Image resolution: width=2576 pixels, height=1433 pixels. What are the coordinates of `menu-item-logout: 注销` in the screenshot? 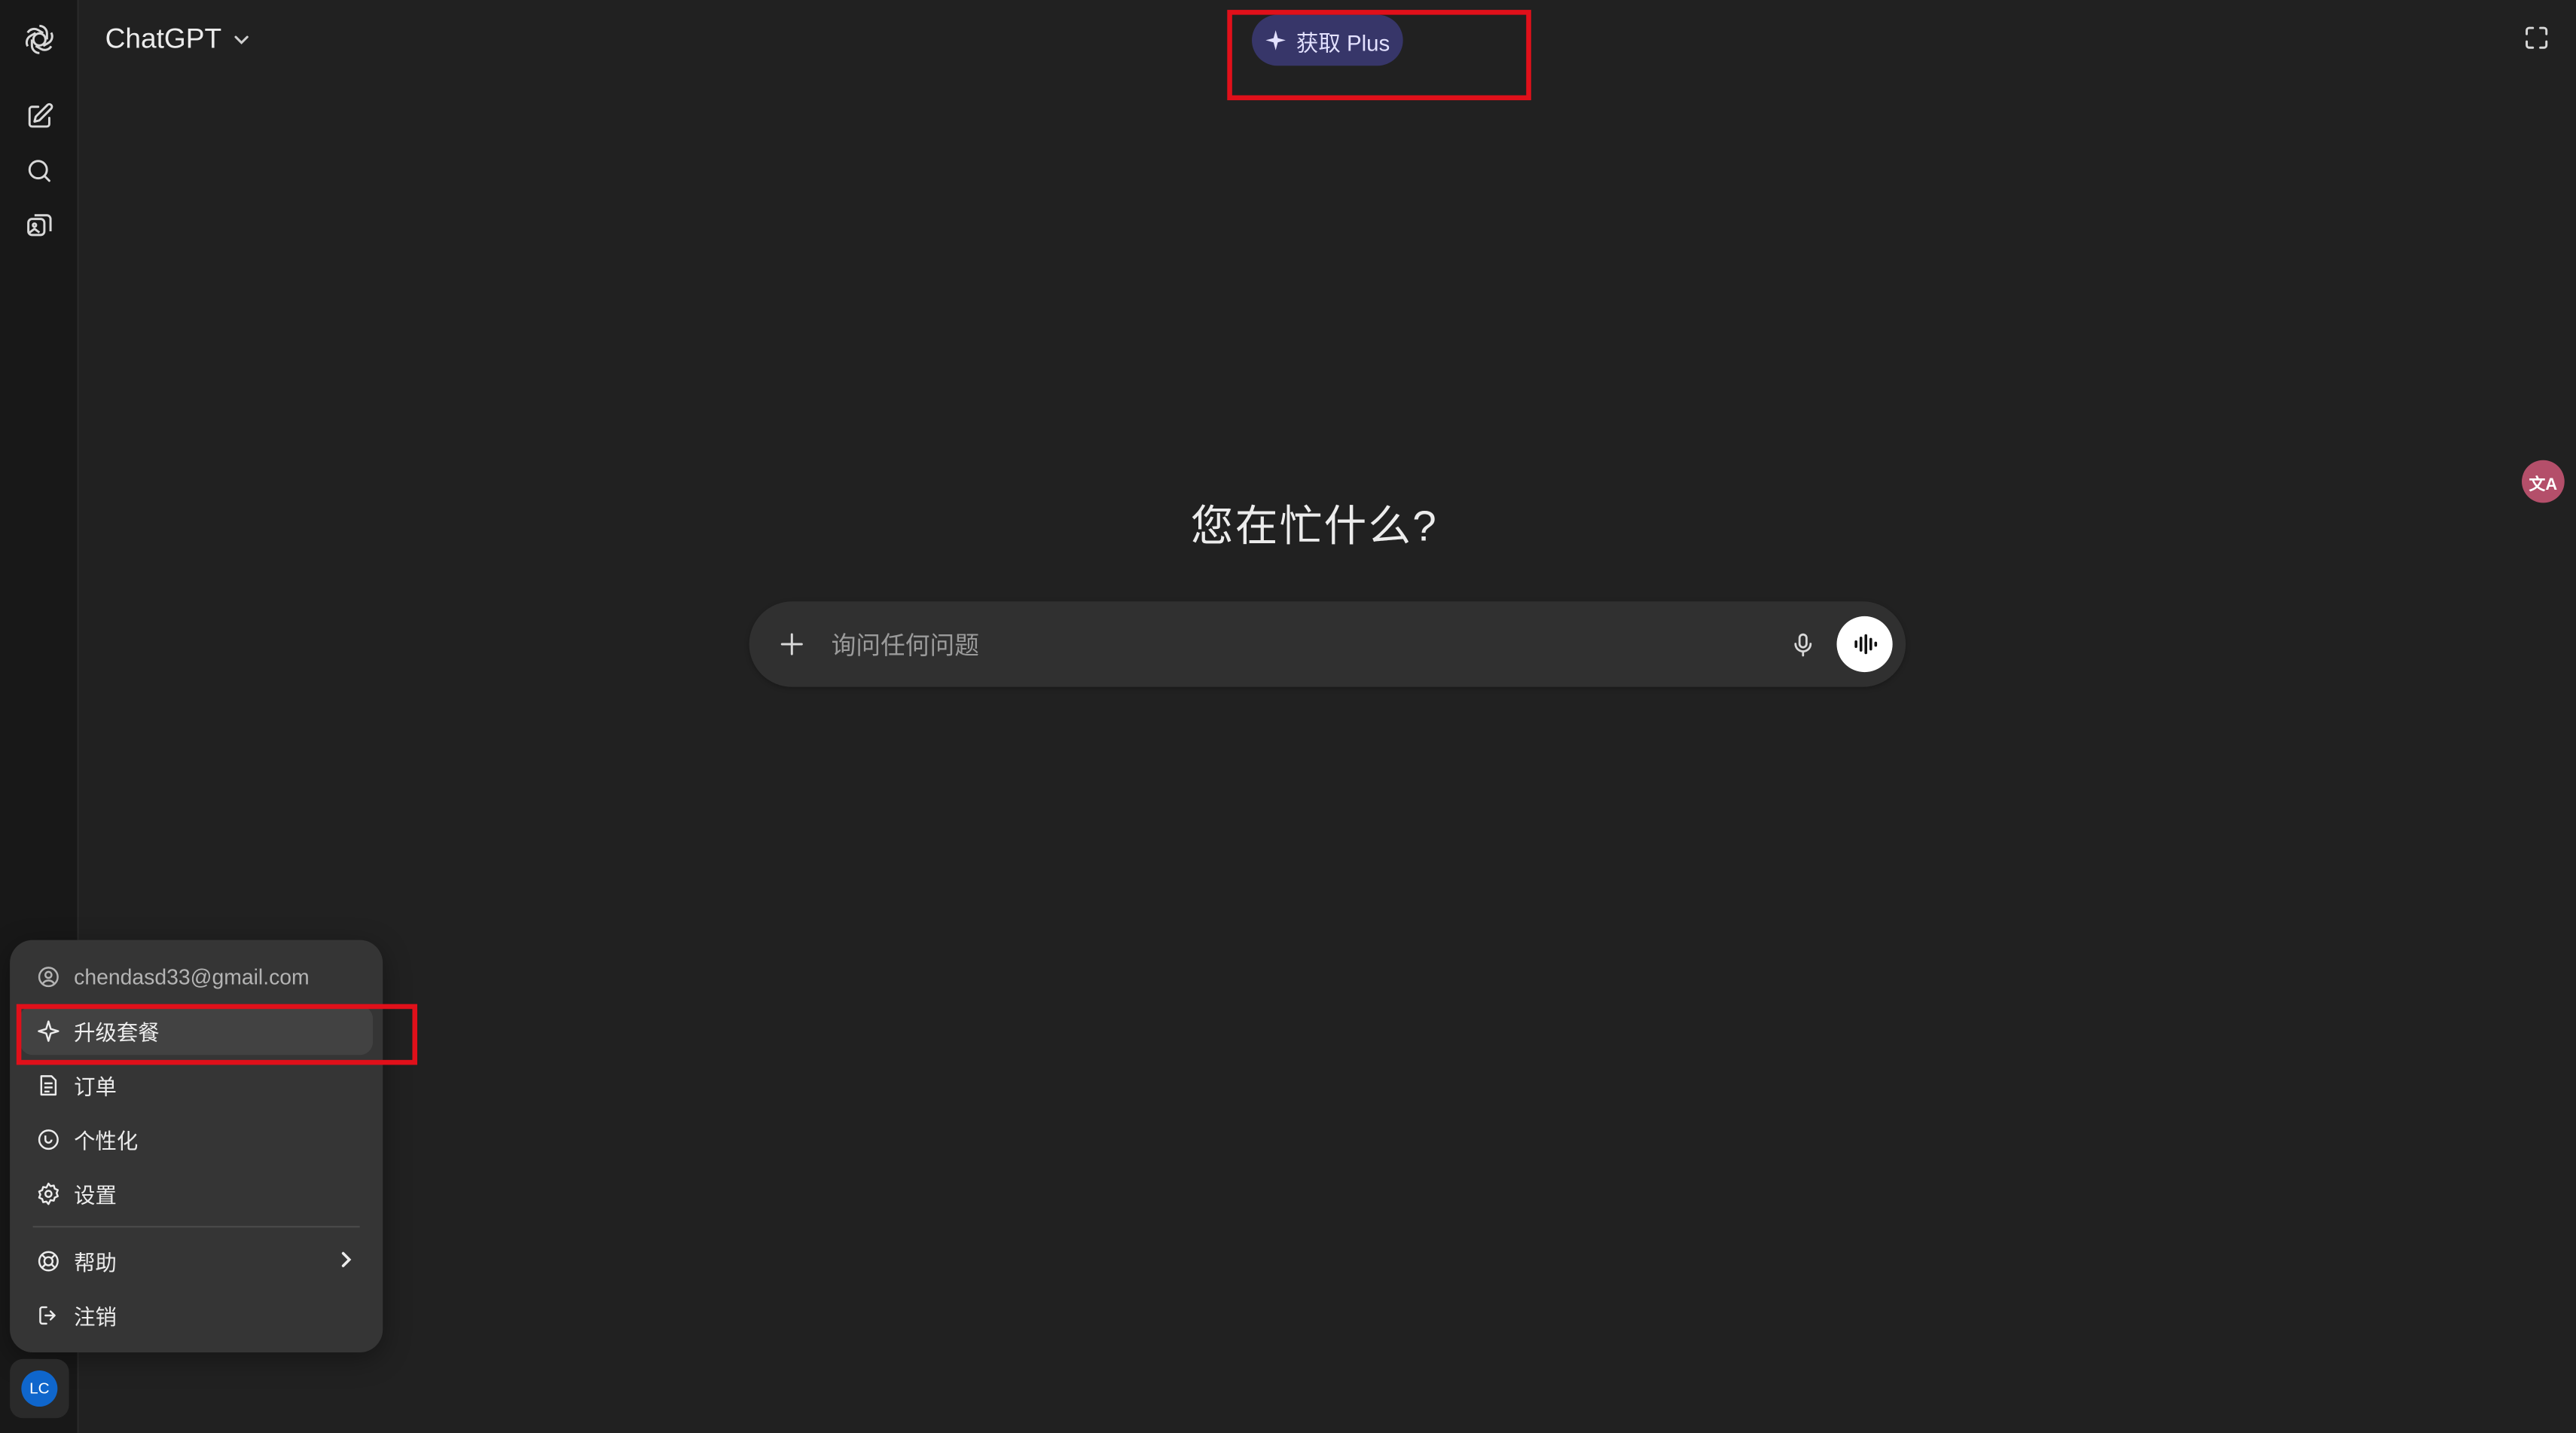 It's located at (197, 1314).